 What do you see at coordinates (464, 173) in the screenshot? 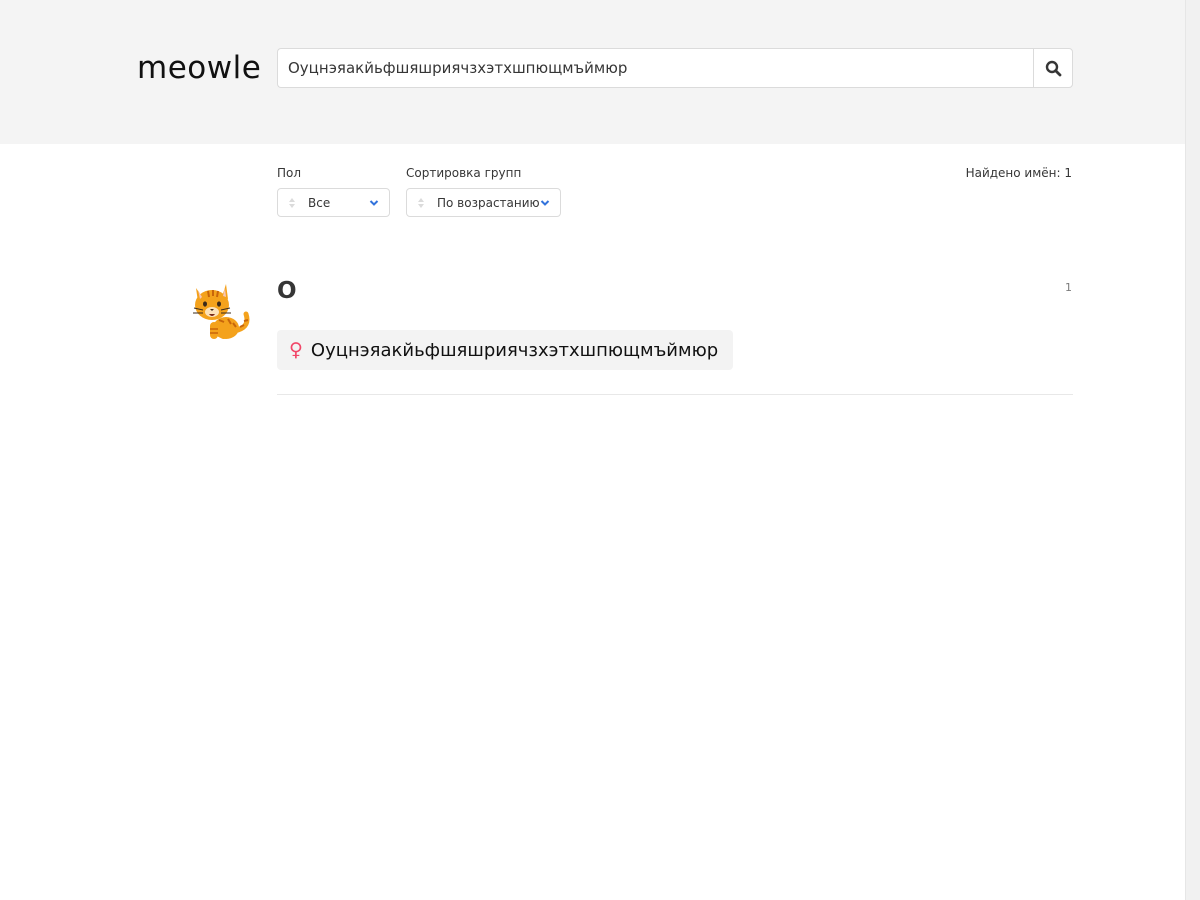
I see `sort-filter-label: Сортировка групп` at bounding box center [464, 173].